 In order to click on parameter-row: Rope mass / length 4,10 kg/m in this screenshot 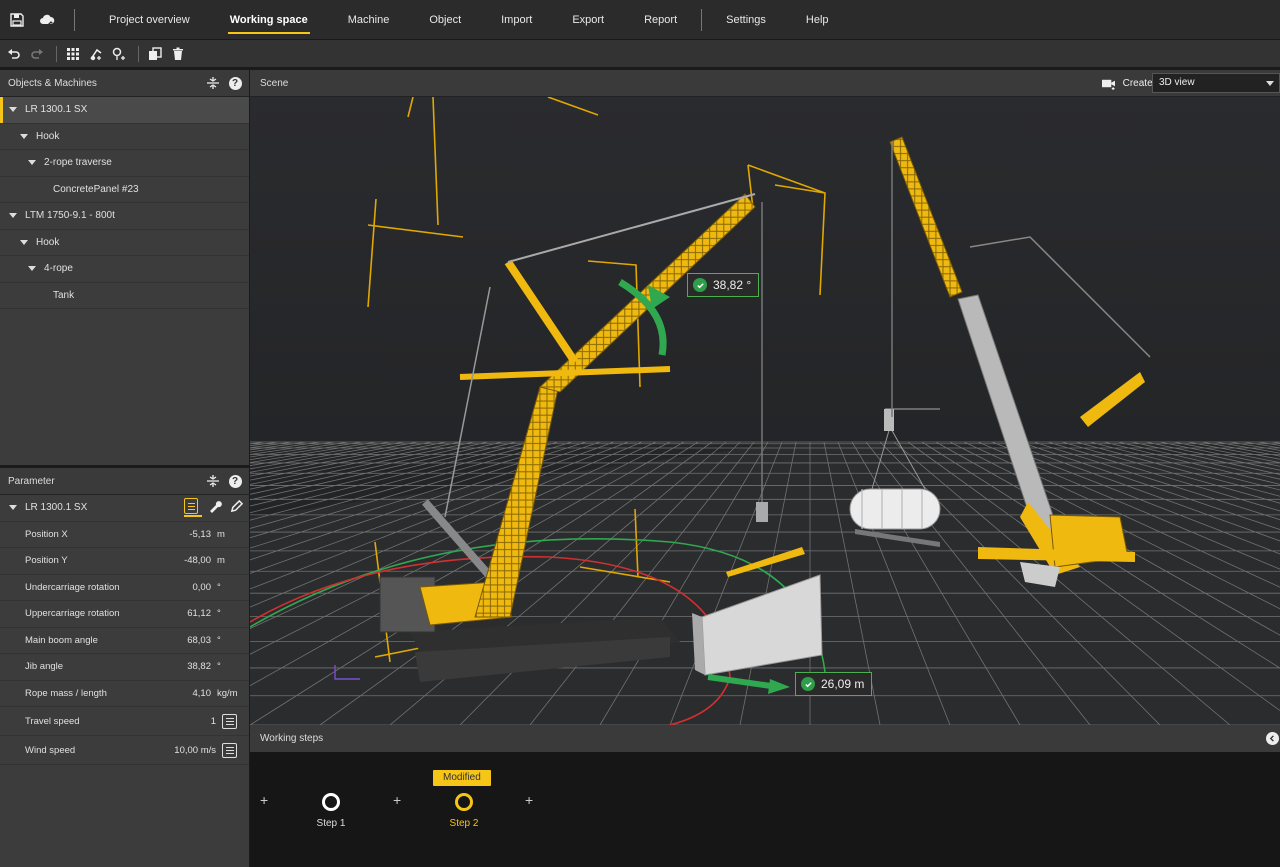, I will do `click(124, 694)`.